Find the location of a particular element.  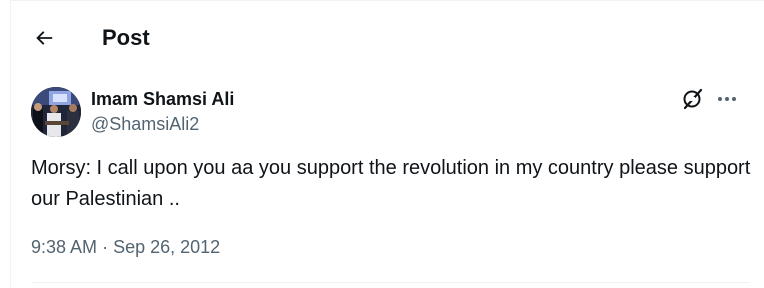

page-title: Post is located at coordinates (126, 37).